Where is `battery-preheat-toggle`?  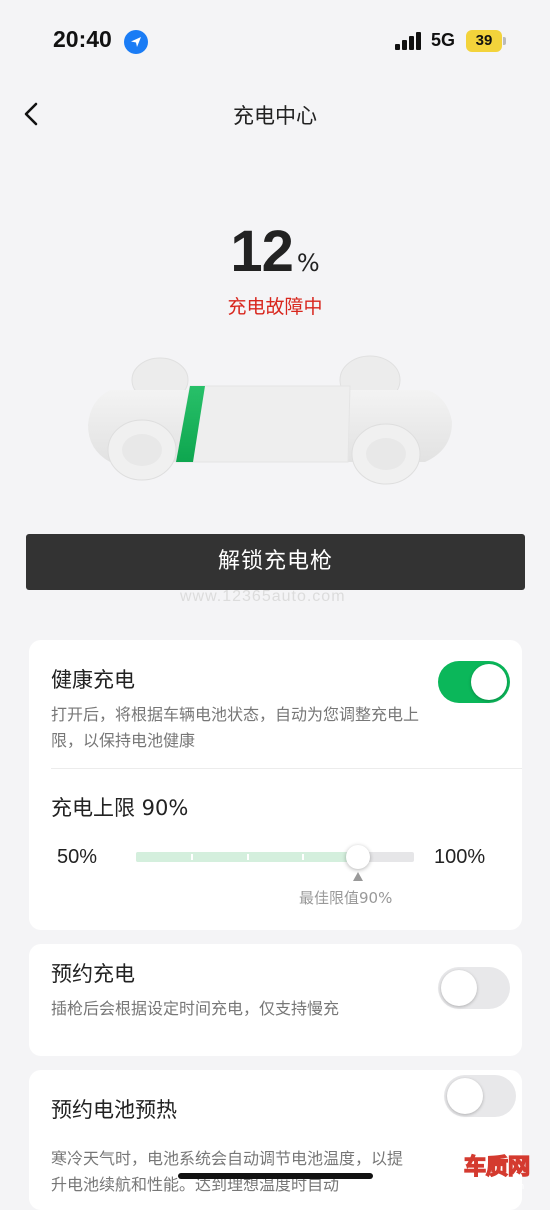
battery-preheat-toggle is located at coordinates (480, 1096).